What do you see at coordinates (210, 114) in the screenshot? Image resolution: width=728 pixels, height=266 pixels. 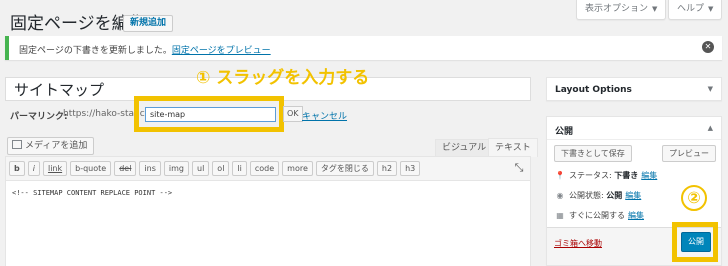 I see `slug-input: site-map` at bounding box center [210, 114].